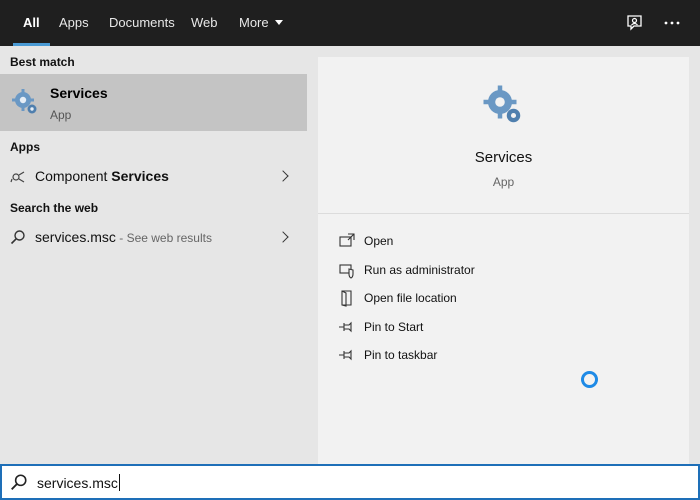 This screenshot has height=500, width=700. I want to click on tab-documents: Documents, so click(142, 23).